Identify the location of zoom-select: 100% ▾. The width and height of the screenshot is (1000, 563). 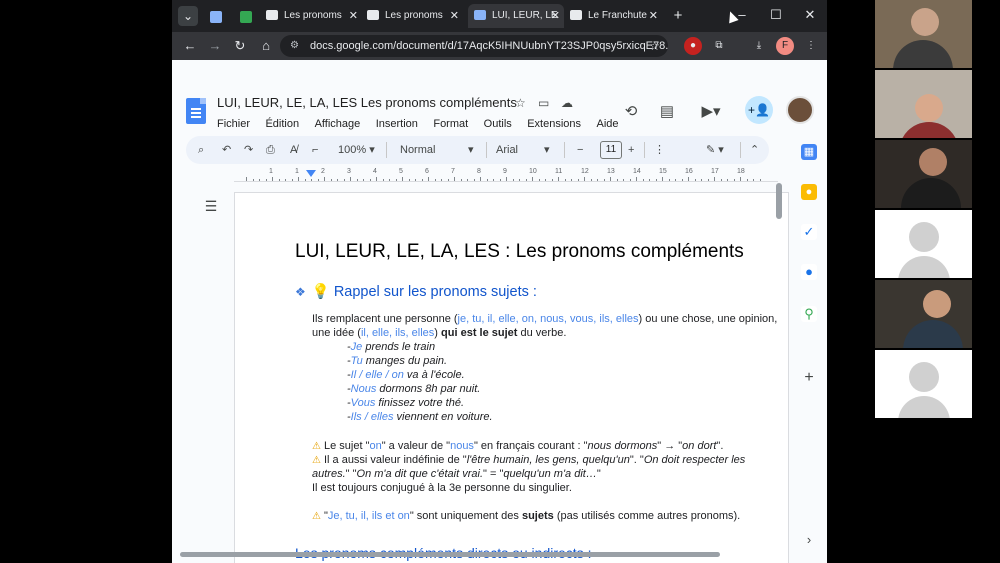
(356, 150).